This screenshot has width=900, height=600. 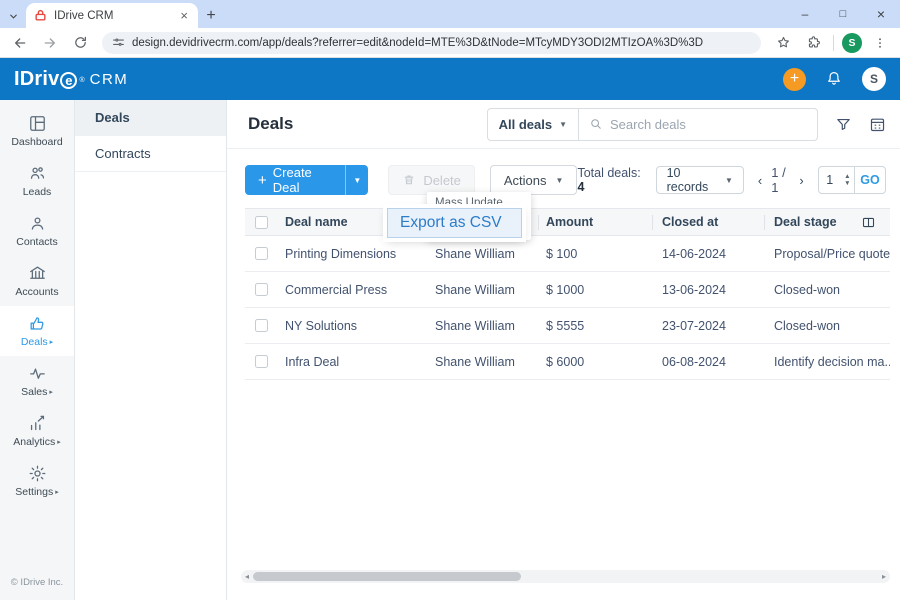 I want to click on records-per-page-label: 10 records, so click(x=687, y=180).